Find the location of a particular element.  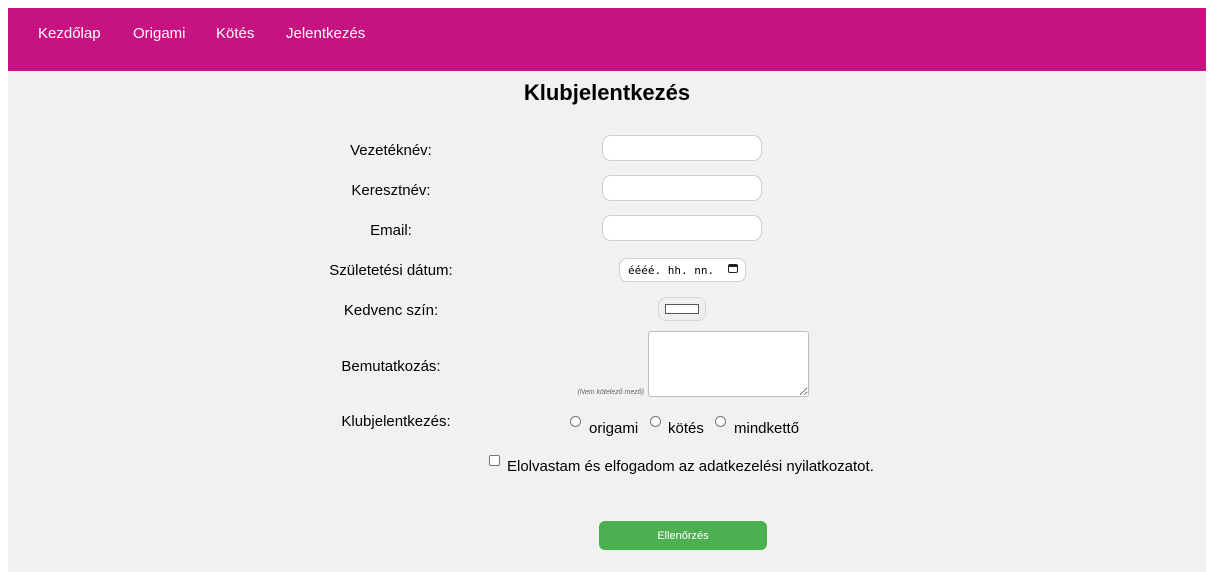

birthdate-input: éééé. hh. nn. is located at coordinates (682, 270).